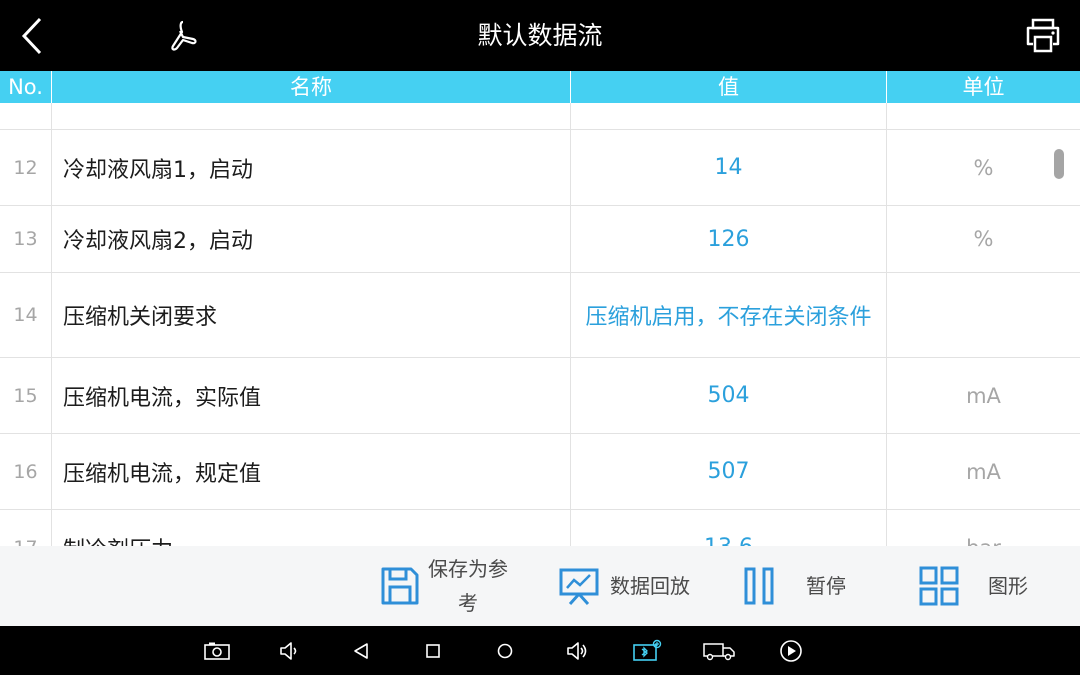 Image resolution: width=1080 pixels, height=675 pixels. Describe the element at coordinates (728, 528) in the screenshot. I see `row-value: 13.6` at that location.